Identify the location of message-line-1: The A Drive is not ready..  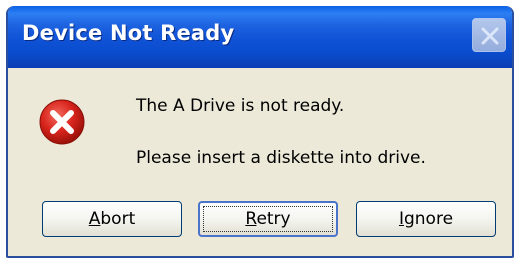
(240, 106).